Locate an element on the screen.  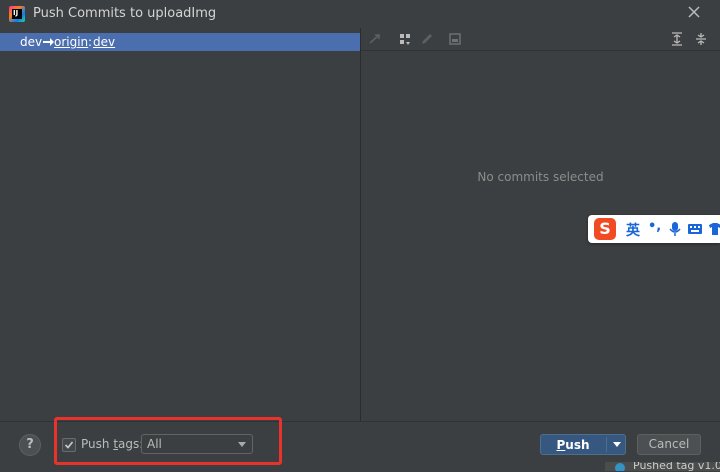
push-tags-checkbox is located at coordinates (69, 445).